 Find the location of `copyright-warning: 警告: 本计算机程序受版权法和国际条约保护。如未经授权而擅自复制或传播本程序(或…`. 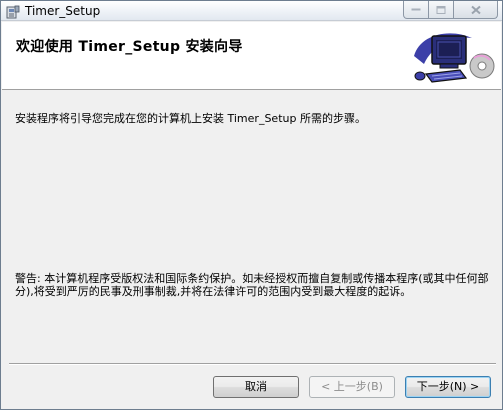

copyright-warning: 警告: 本计算机程序受版权法和国际条约保护。如未经授权而擅自复制或传播本程序(或… is located at coordinates (252, 285).